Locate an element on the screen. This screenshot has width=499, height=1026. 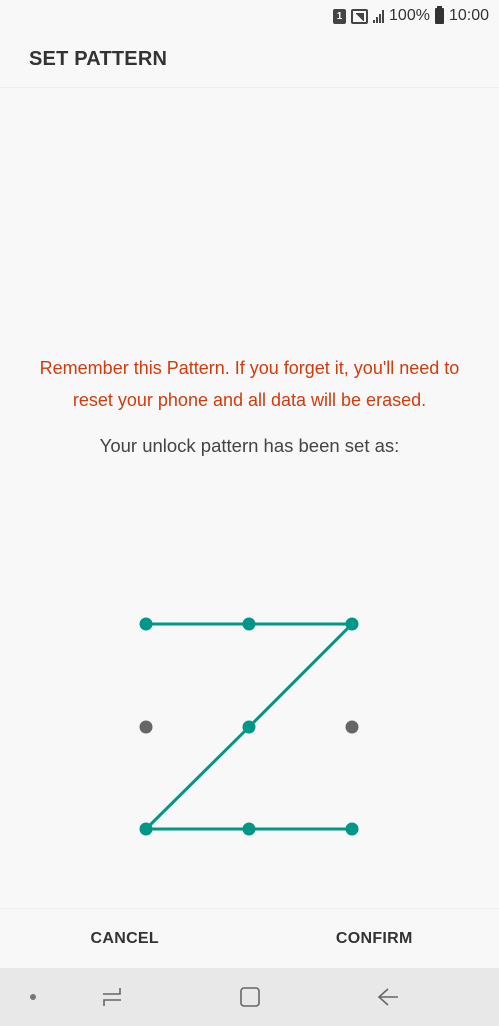
home-icon is located at coordinates (250, 997).